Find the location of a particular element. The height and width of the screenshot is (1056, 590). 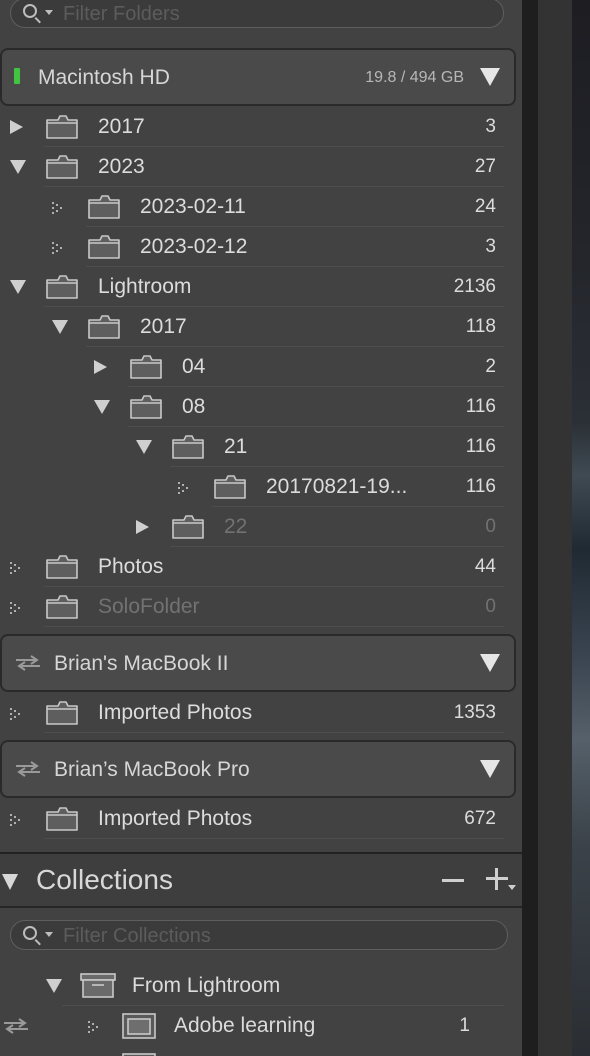

collection-adobe-learning: Adobe learning 1 is located at coordinates (261, 1026).